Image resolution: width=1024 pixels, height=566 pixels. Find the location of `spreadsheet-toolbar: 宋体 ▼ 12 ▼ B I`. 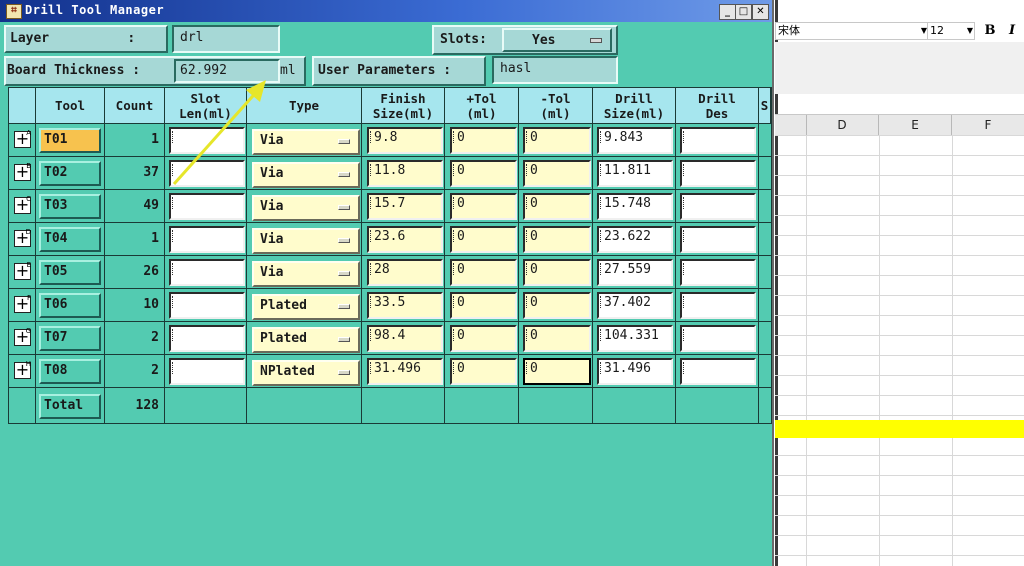

spreadsheet-toolbar: 宋体 ▼ 12 ▼ B I is located at coordinates (899, 31).